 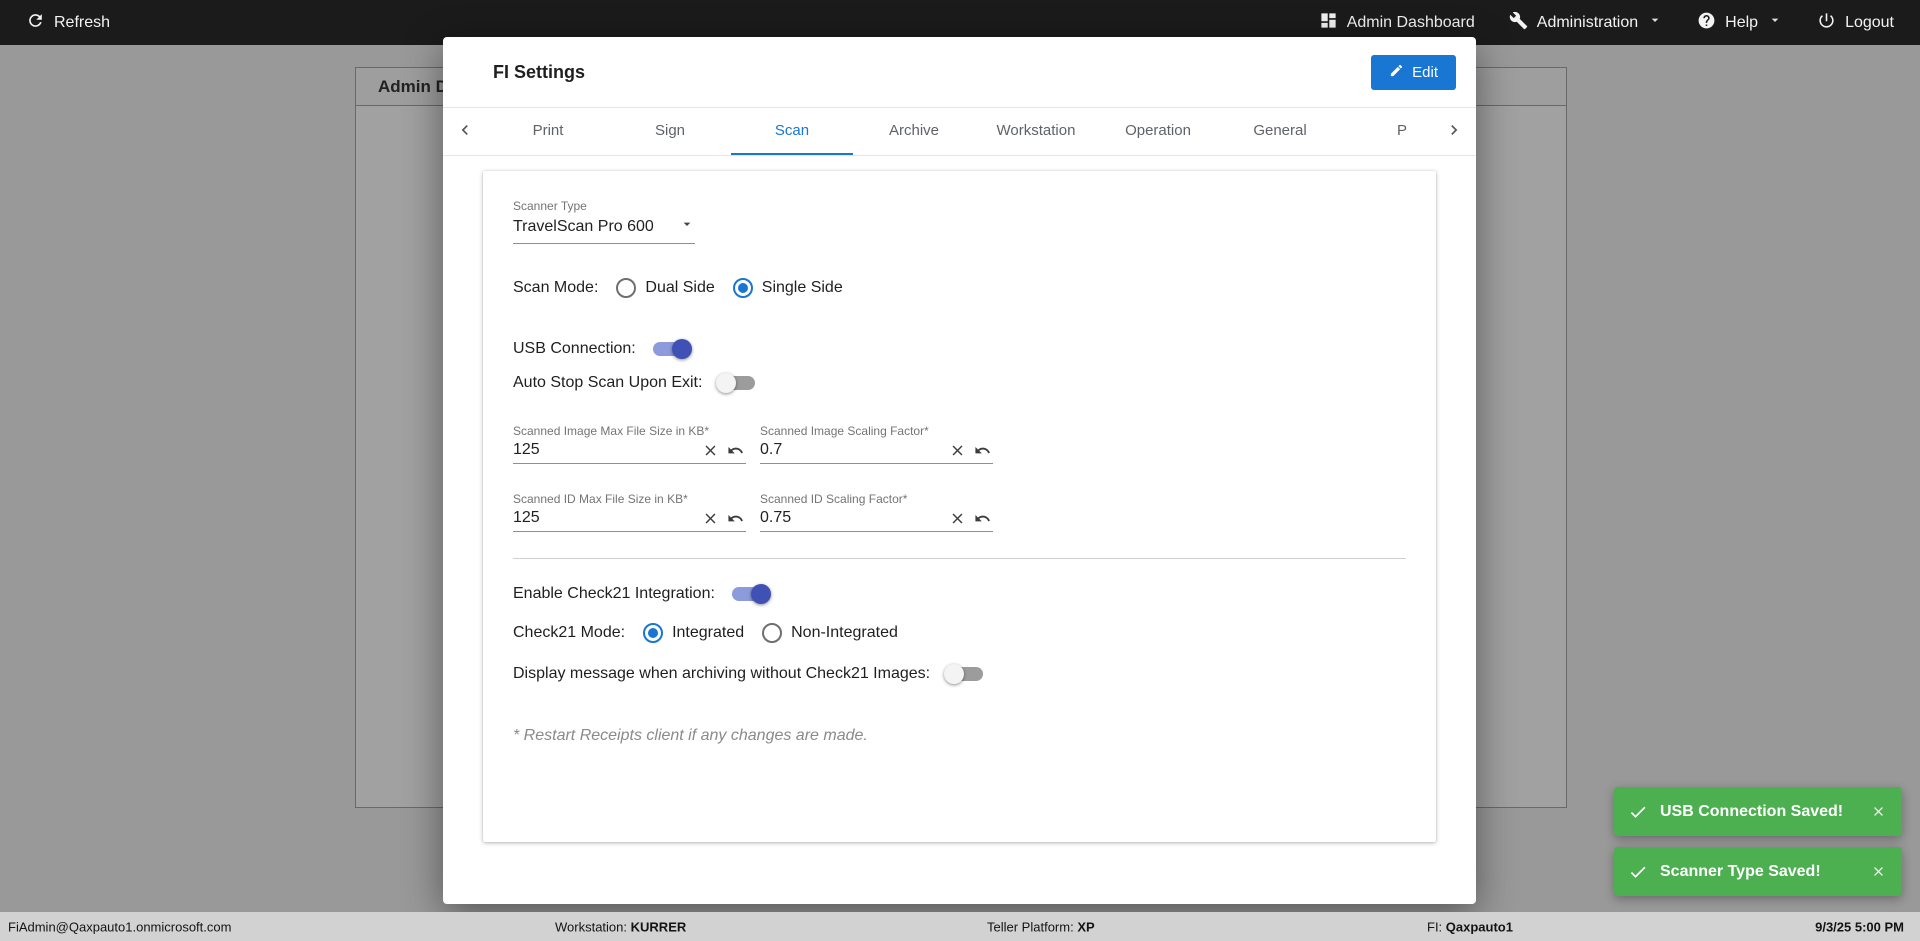 What do you see at coordinates (1425, 72) in the screenshot?
I see `edit-button-label: Edit` at bounding box center [1425, 72].